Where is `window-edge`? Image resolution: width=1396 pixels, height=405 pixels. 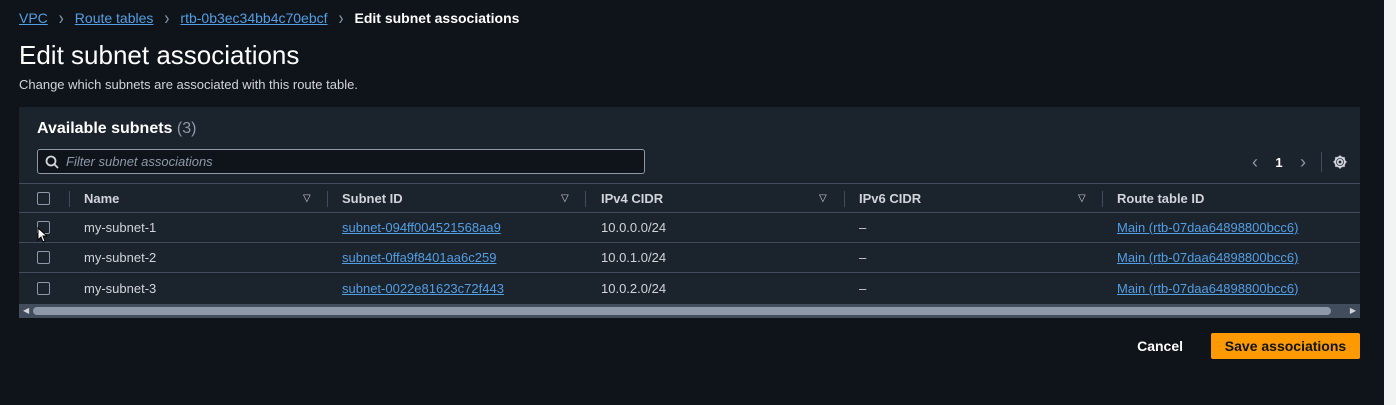 window-edge is located at coordinates (1390, 202).